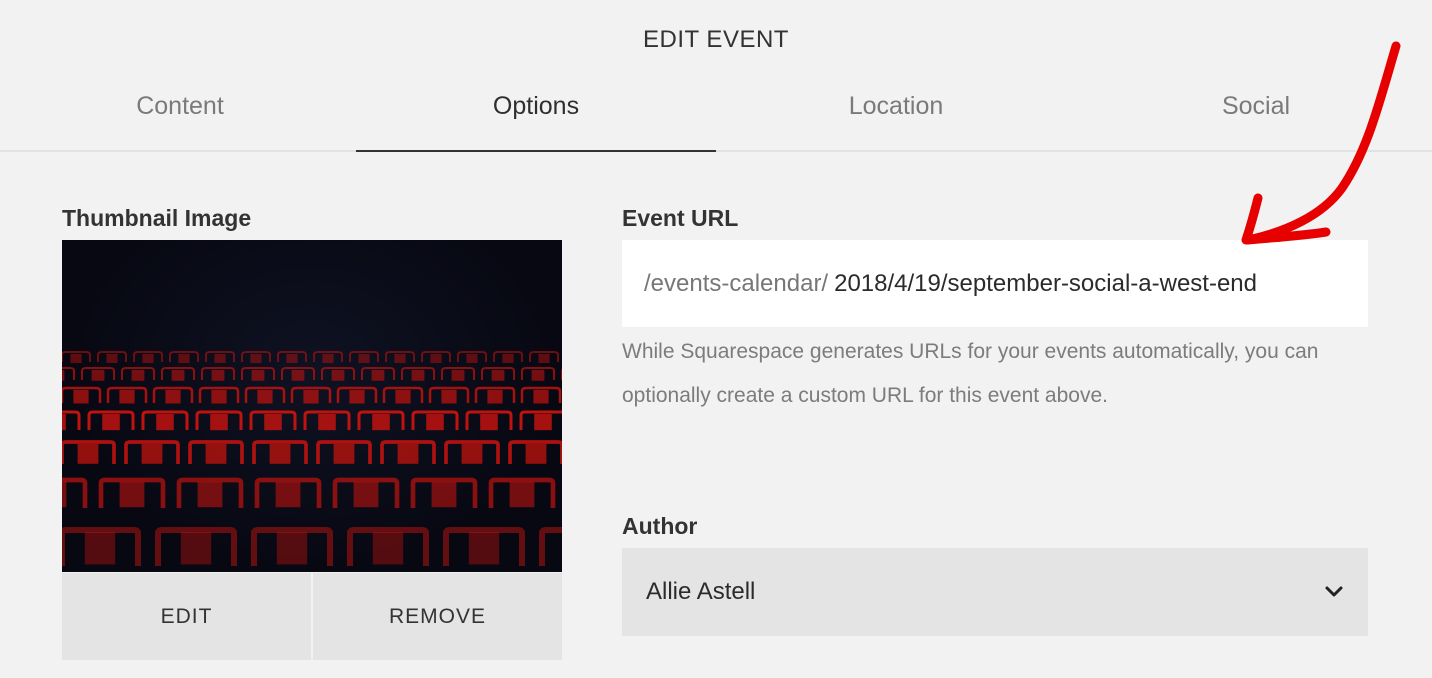 The image size is (1432, 678). I want to click on seat-shape, so click(550, 546).